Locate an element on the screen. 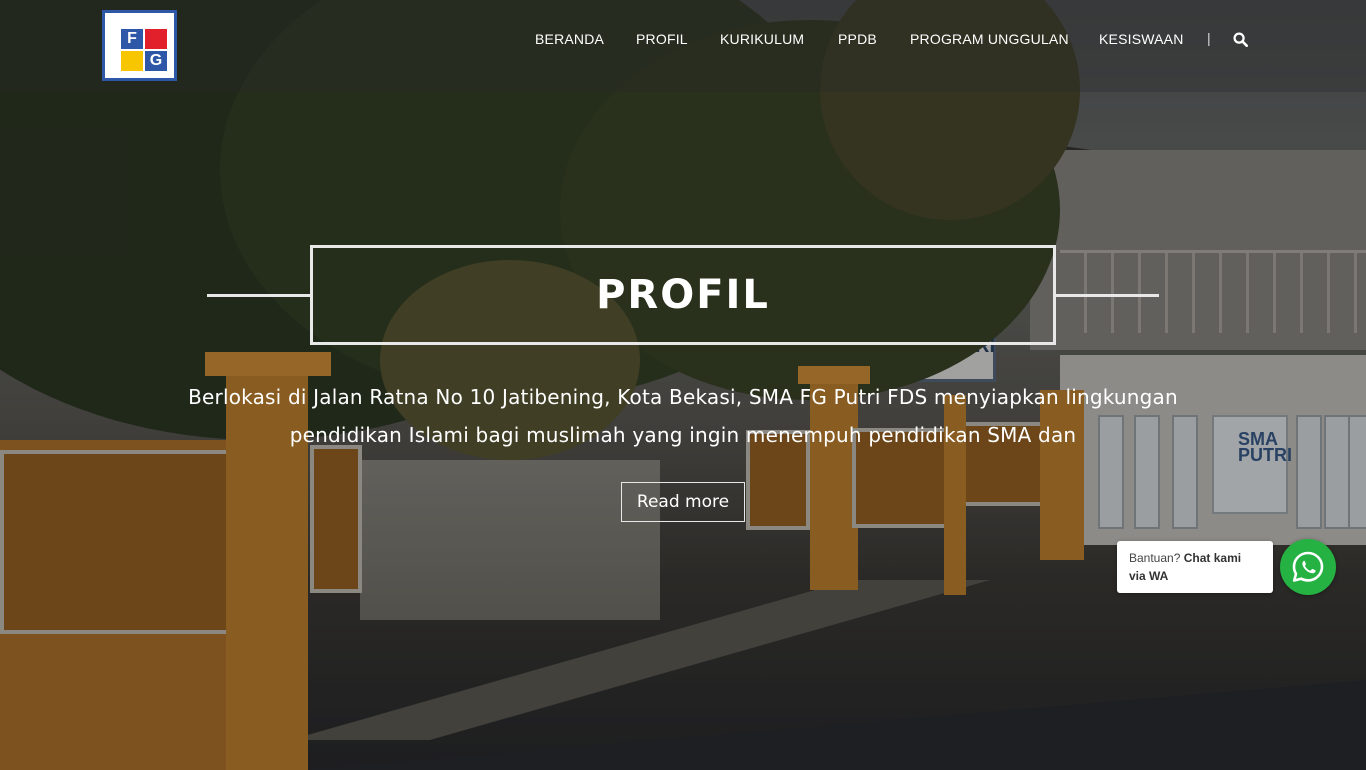  whatsapp-icon is located at coordinates (1308, 566).